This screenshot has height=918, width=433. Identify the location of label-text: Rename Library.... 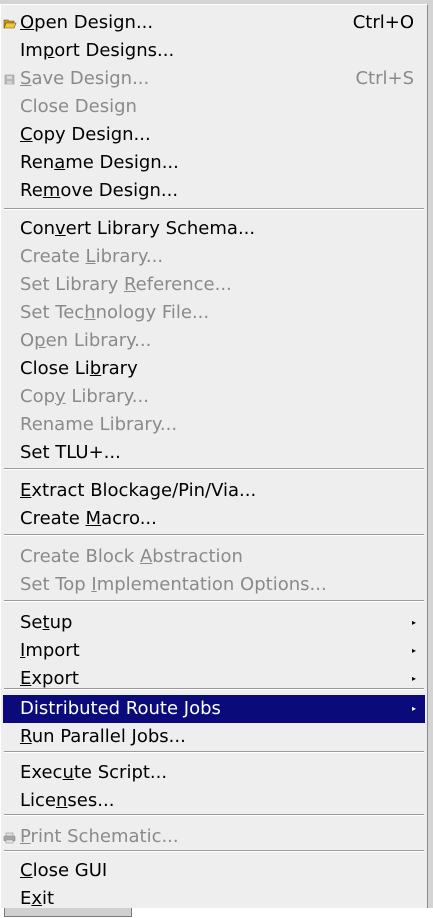
(99, 424).